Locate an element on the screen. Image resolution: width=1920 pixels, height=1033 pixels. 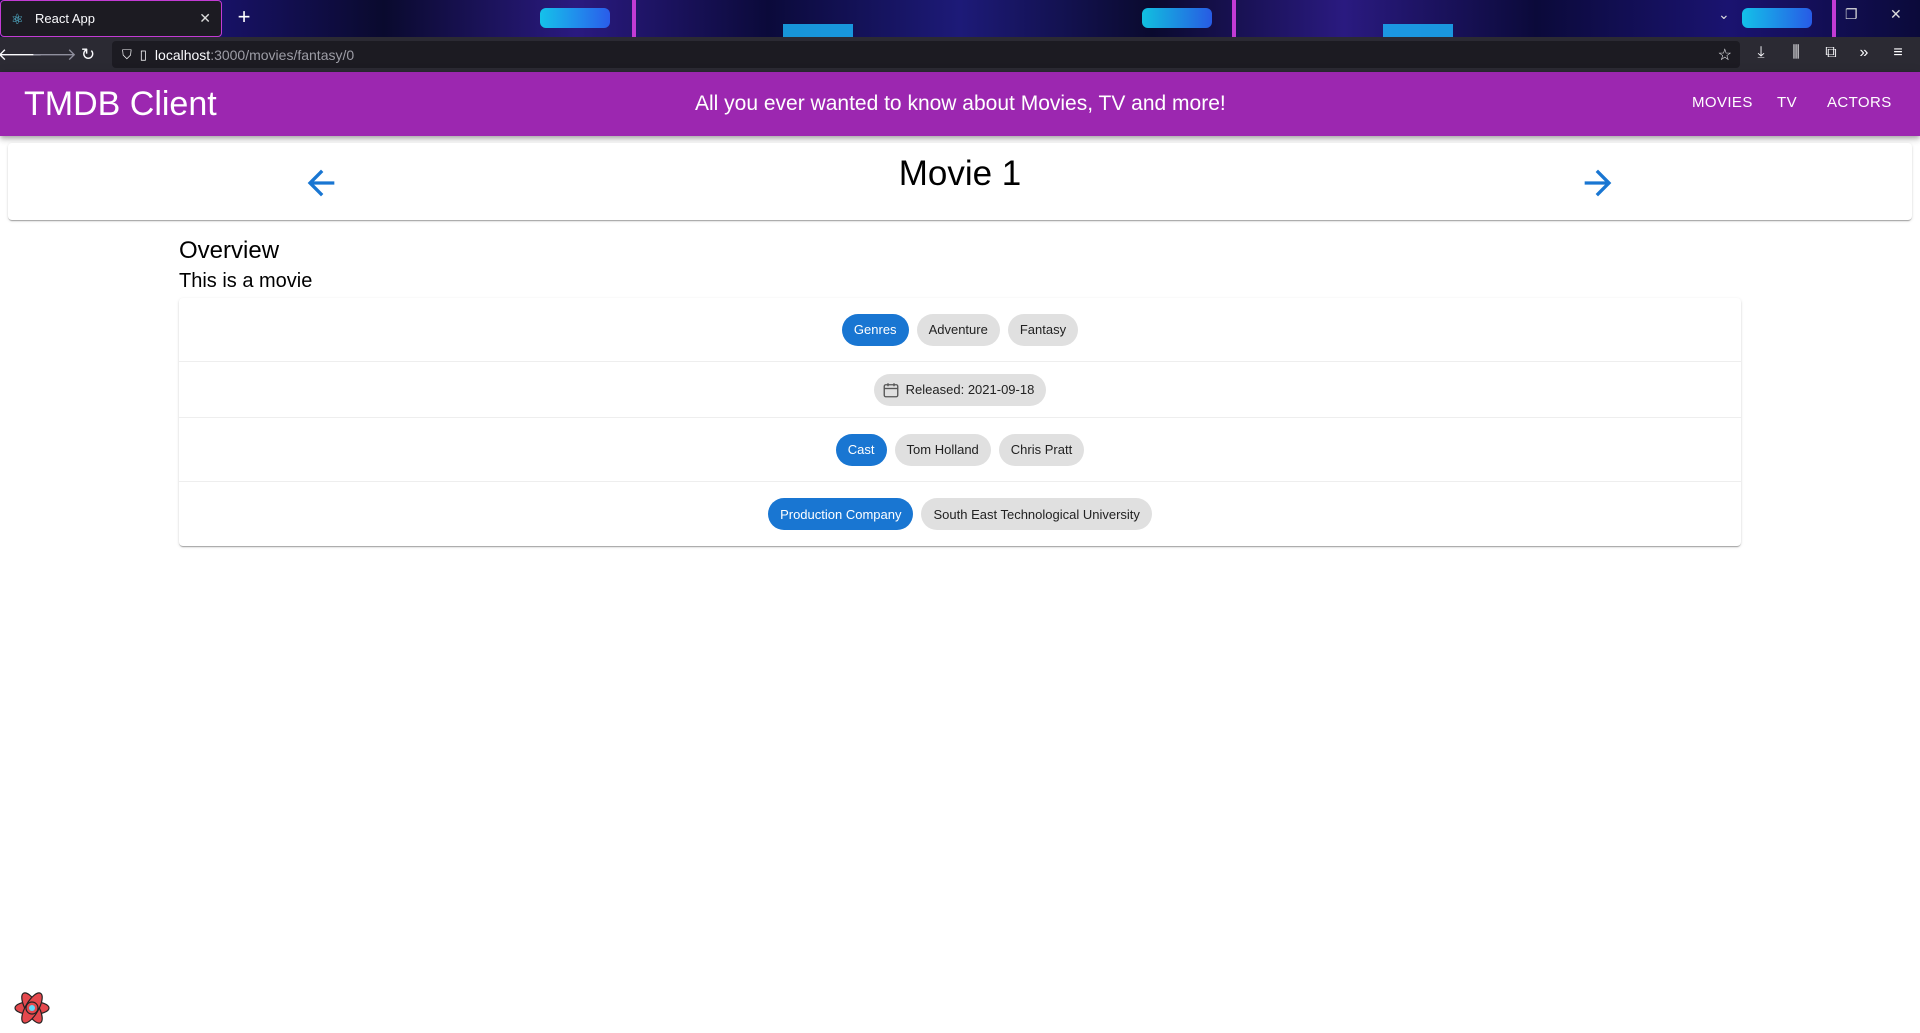
library-icon: ⫼ is located at coordinates (1796, 53).